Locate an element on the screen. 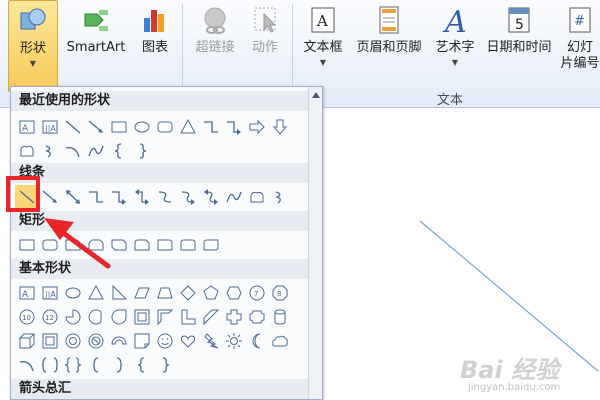 The height and width of the screenshot is (400, 600). right-bracket-shape-icon is located at coordinates (118, 364).